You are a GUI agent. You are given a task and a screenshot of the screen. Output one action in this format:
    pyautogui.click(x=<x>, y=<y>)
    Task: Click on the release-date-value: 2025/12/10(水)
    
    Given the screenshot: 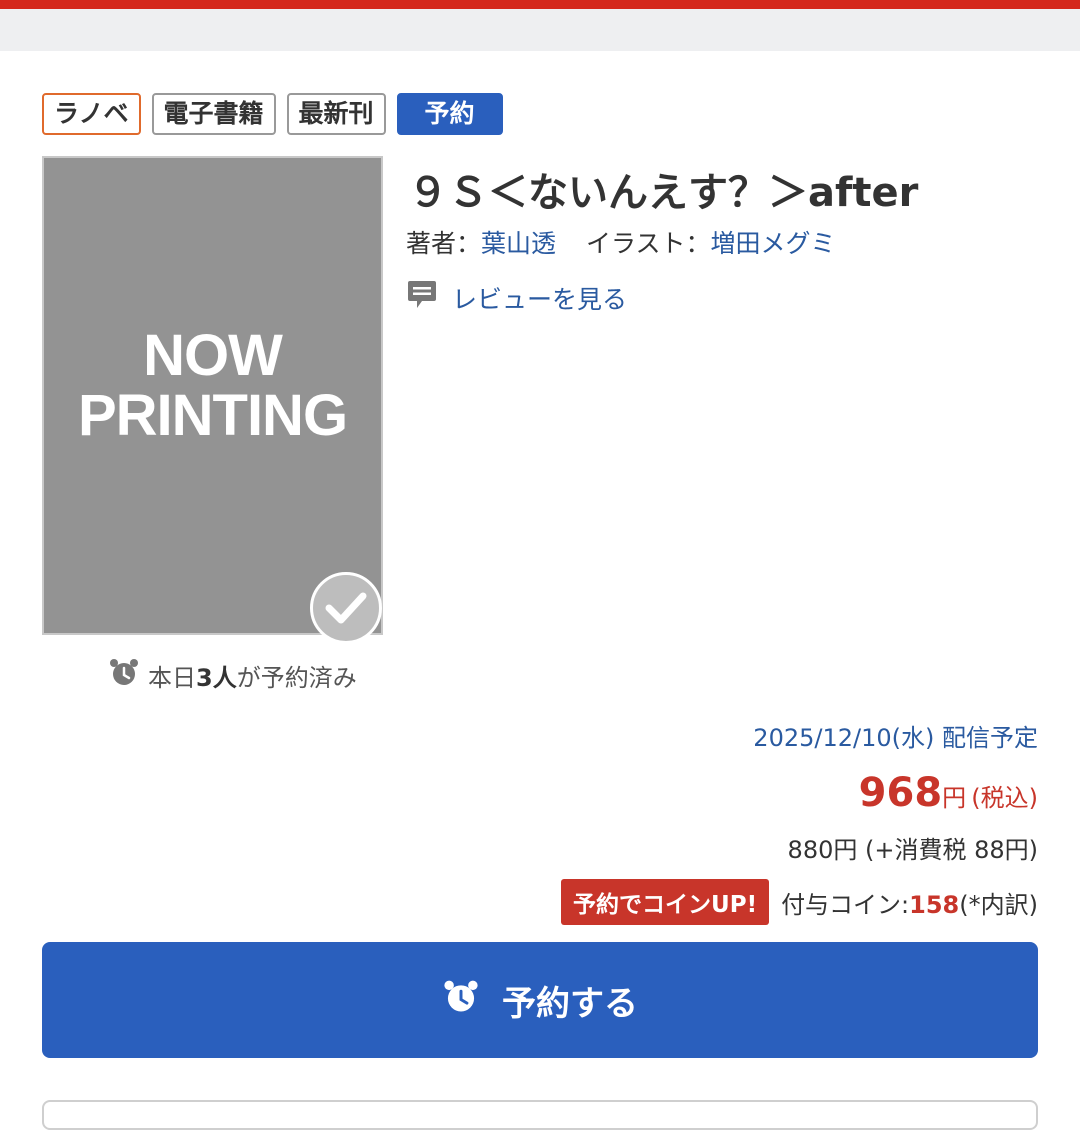 What is the action you would take?
    pyautogui.click(x=844, y=738)
    